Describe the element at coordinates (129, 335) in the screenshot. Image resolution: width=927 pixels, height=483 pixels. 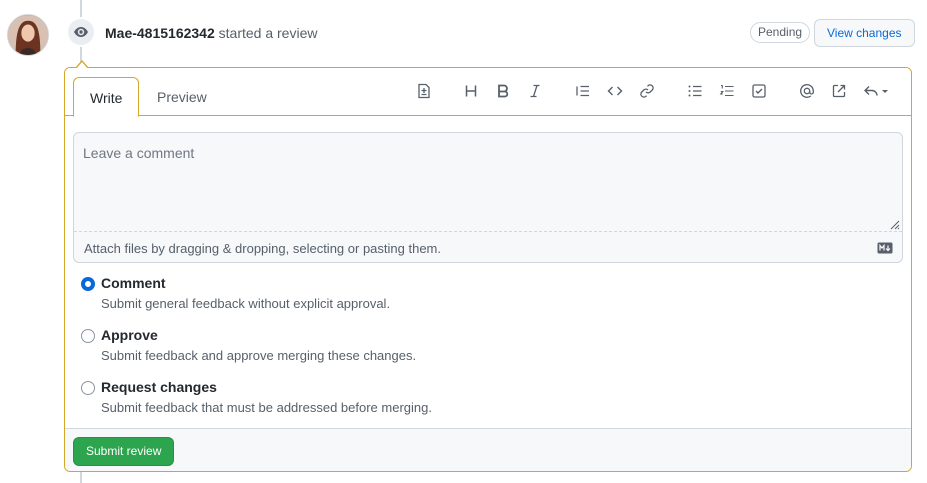
I see `option-label: Approve` at that location.